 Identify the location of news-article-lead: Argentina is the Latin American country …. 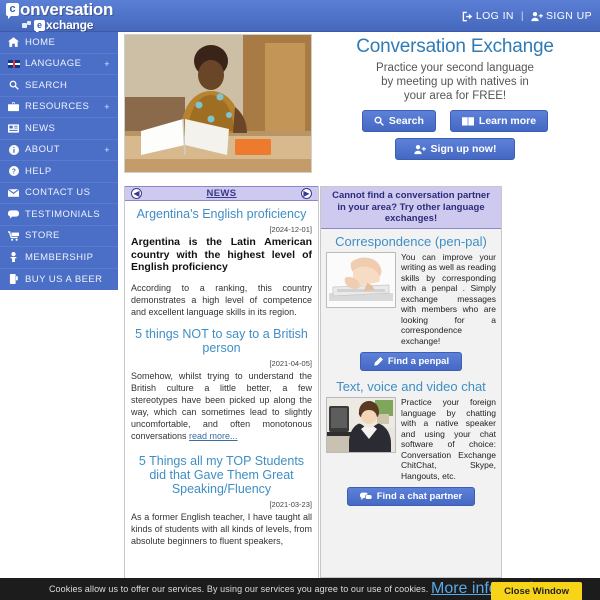
(221, 254).